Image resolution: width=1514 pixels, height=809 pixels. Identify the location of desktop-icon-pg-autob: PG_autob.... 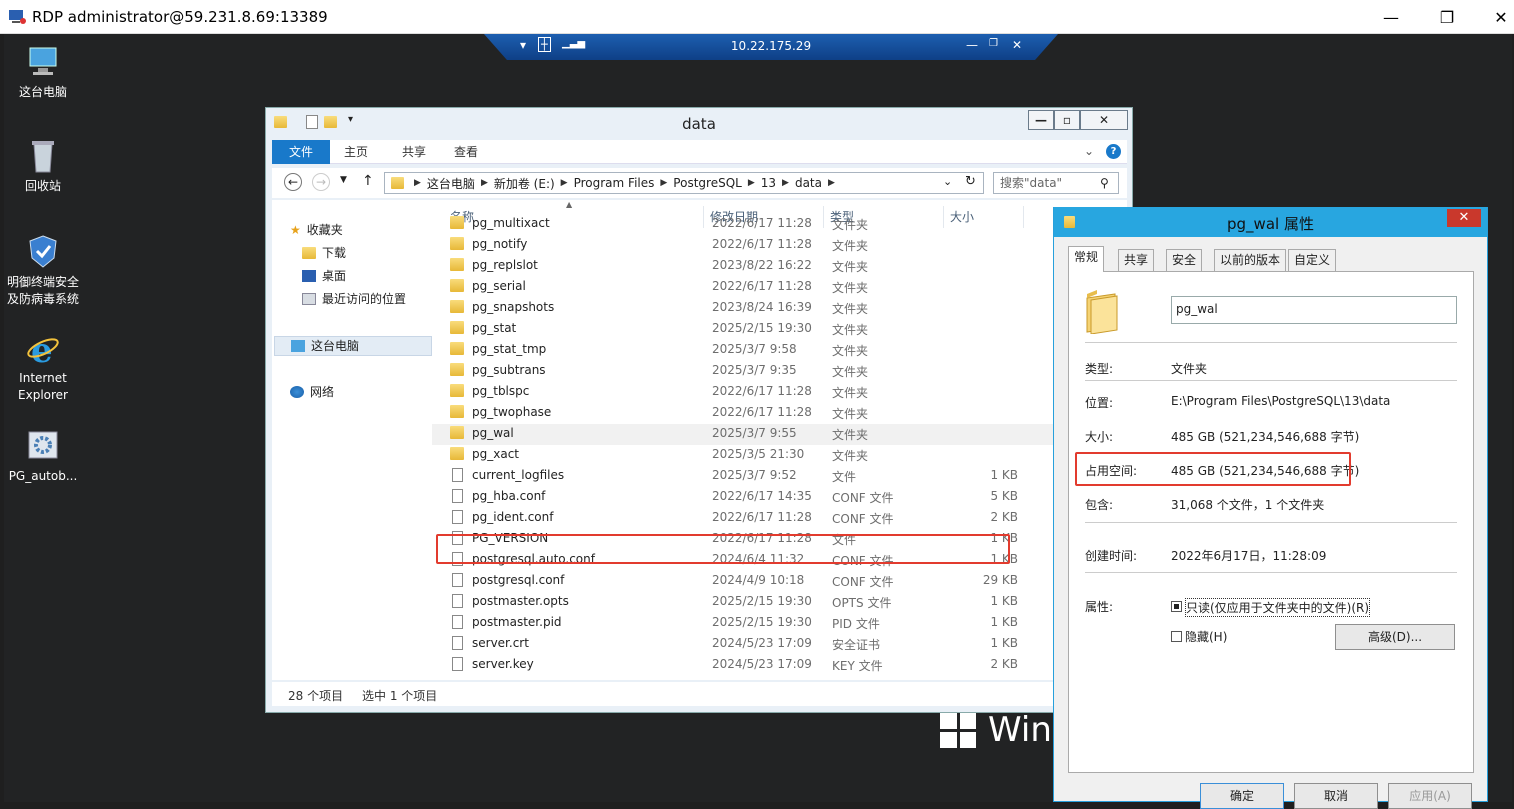
(43, 456).